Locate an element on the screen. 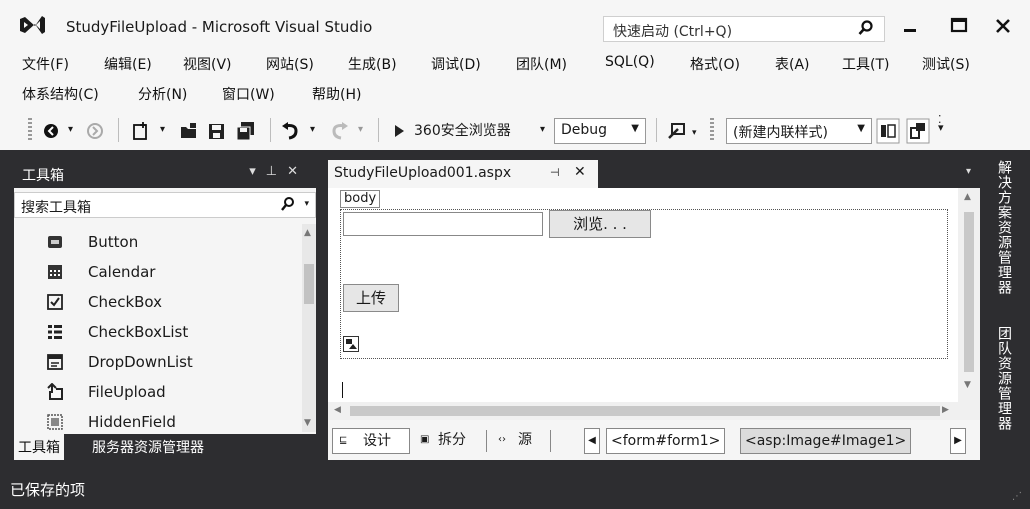 This screenshot has height=509, width=1030. breadcrumb-image: <asp:Image#Image1> is located at coordinates (826, 441).